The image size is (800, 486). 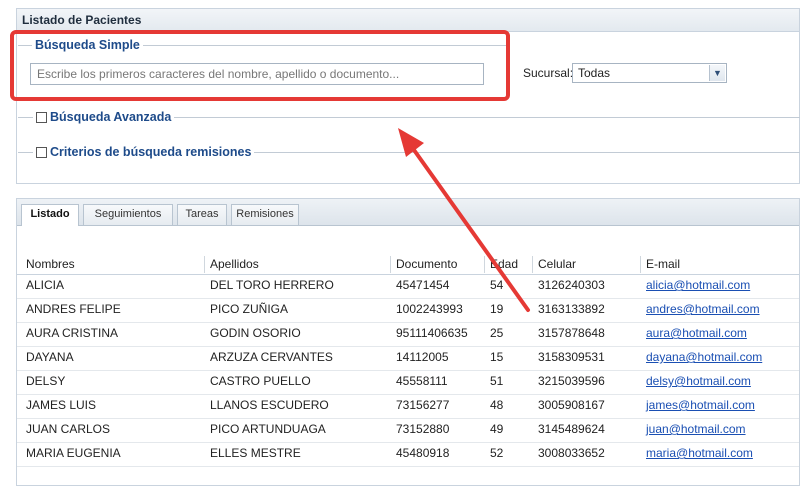 What do you see at coordinates (719, 454) in the screenshot?
I see `email-link: maria@hotmail.com` at bounding box center [719, 454].